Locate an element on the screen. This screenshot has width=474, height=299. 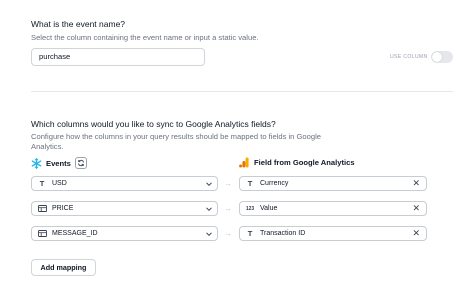
section-divider is located at coordinates (242, 91).